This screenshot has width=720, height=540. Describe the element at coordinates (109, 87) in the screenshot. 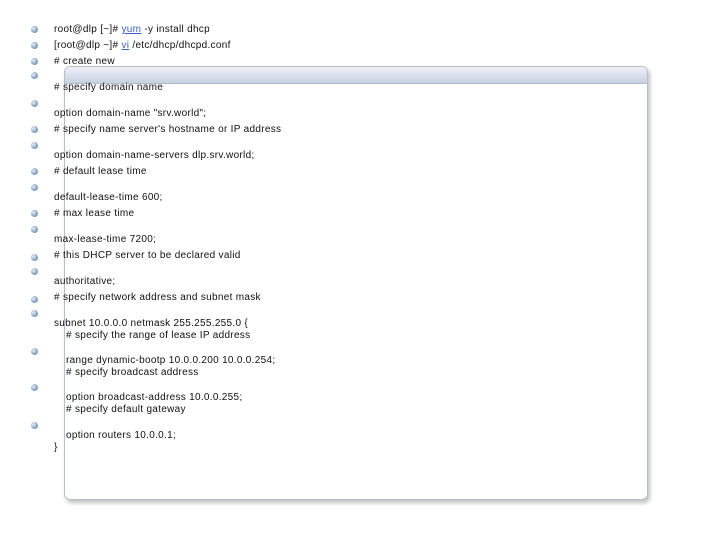

I see `code-line: # specify domain name` at that location.